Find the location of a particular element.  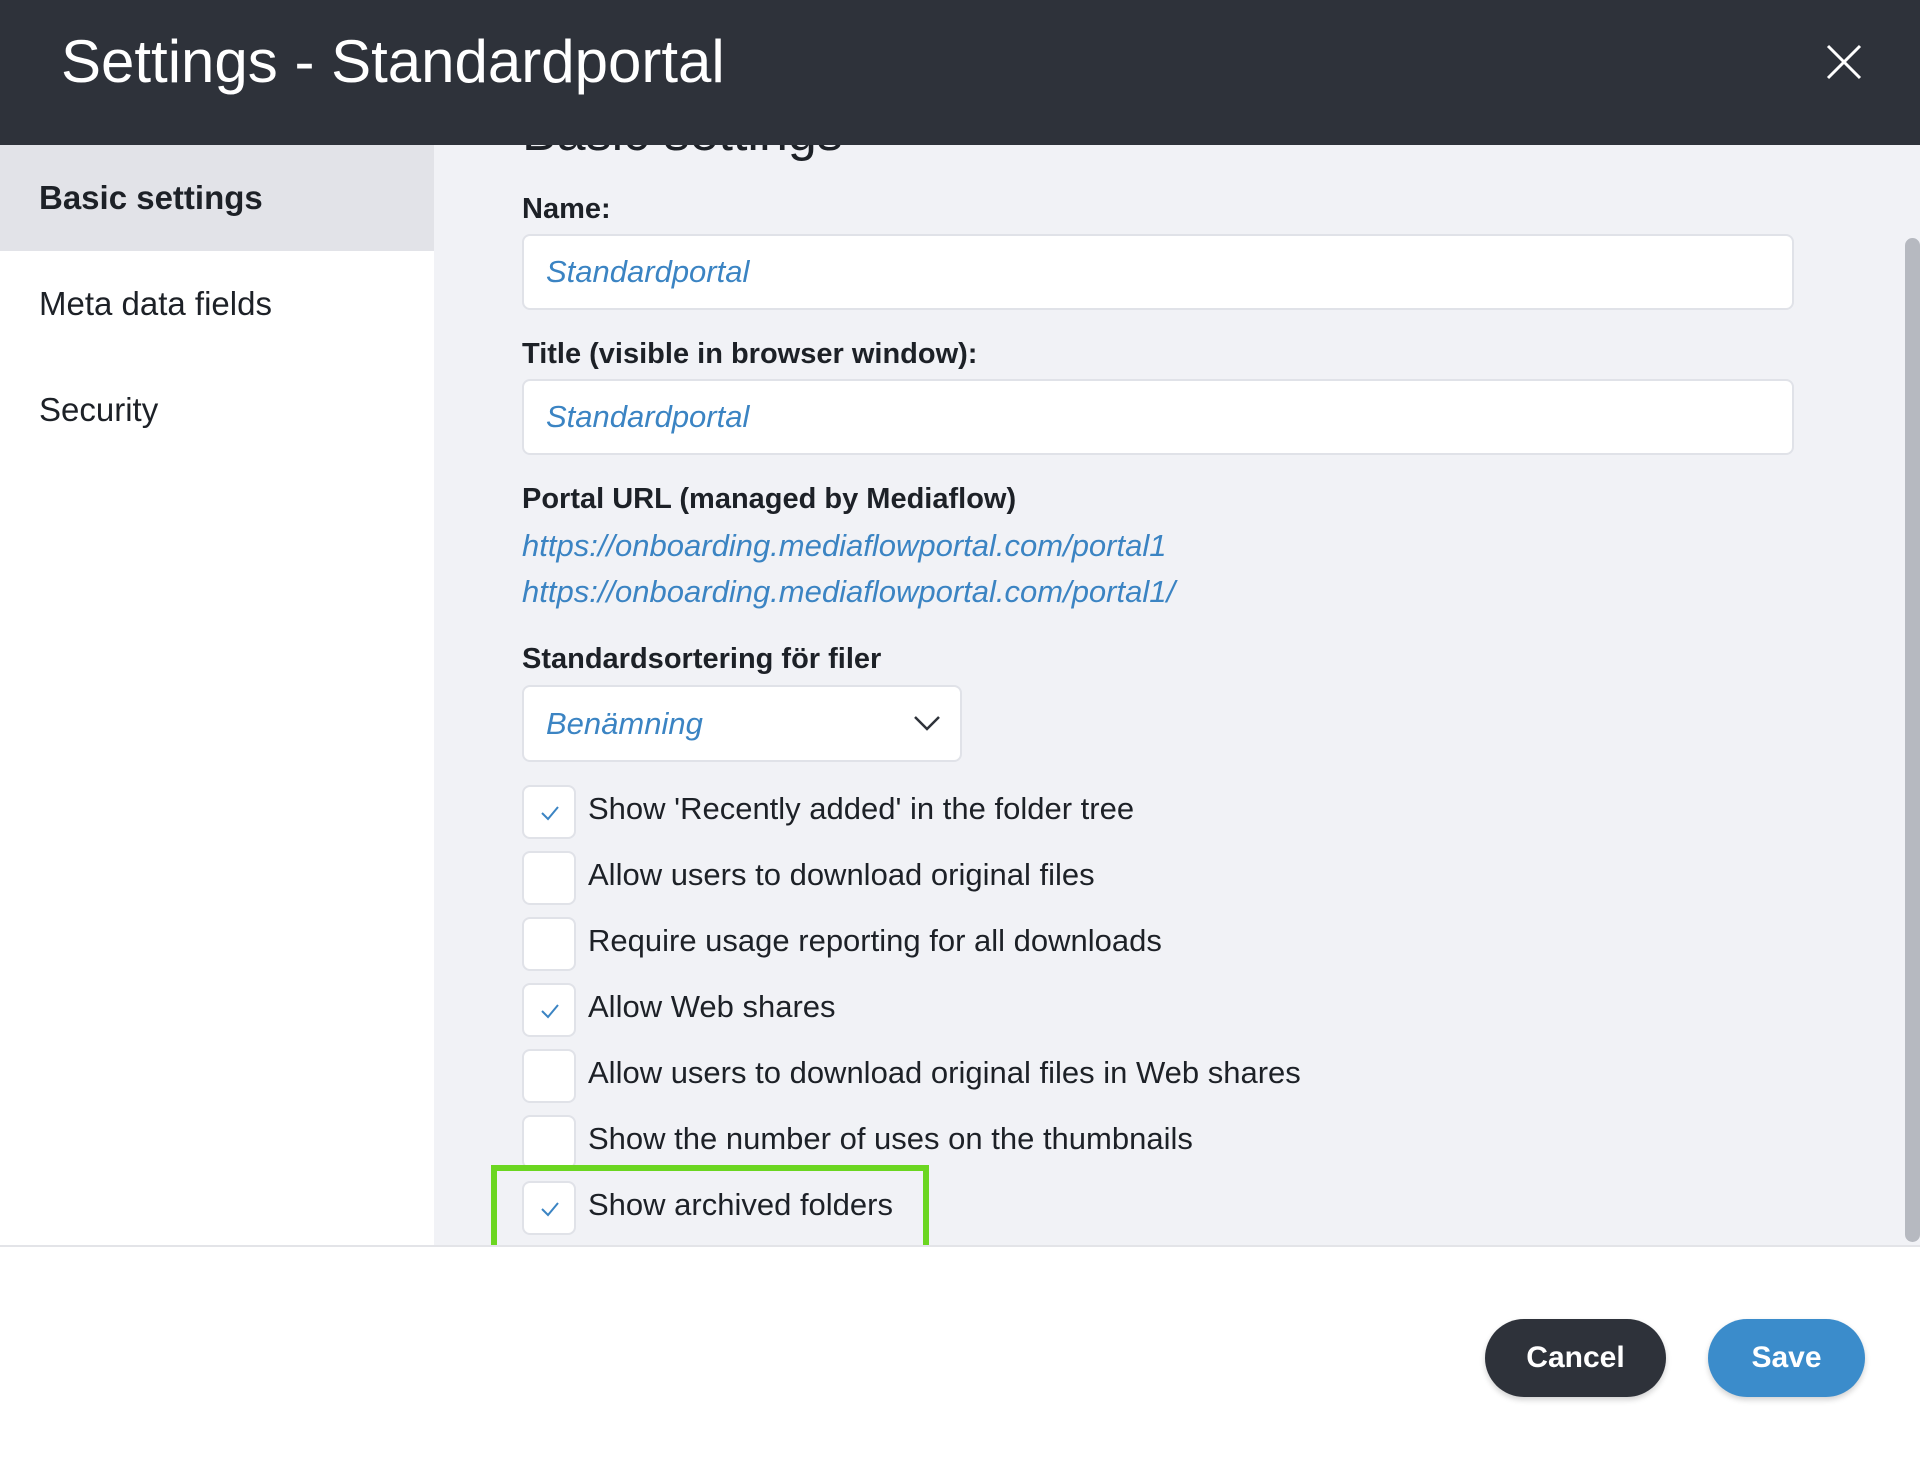

title-label: Title (visible in browser window): is located at coordinates (750, 354).